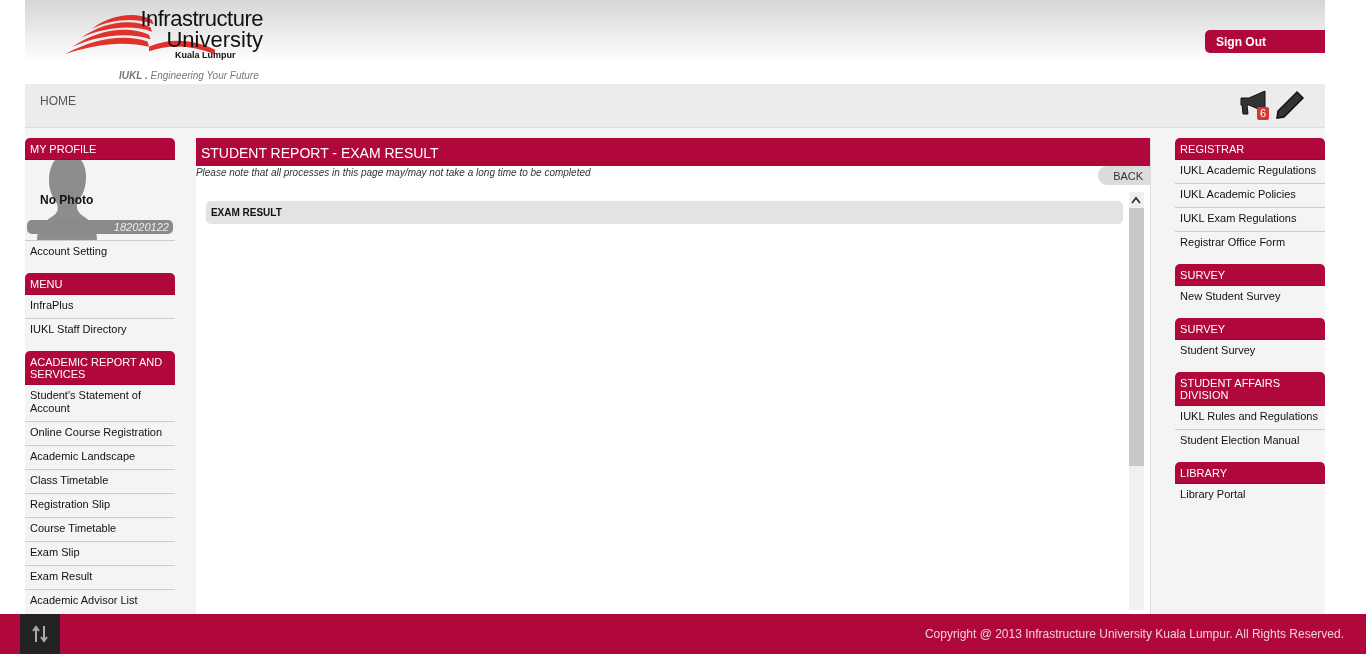 Image resolution: width=1366 pixels, height=654 pixels. I want to click on sidebar-link: New Student Survey, so click(1250, 297).